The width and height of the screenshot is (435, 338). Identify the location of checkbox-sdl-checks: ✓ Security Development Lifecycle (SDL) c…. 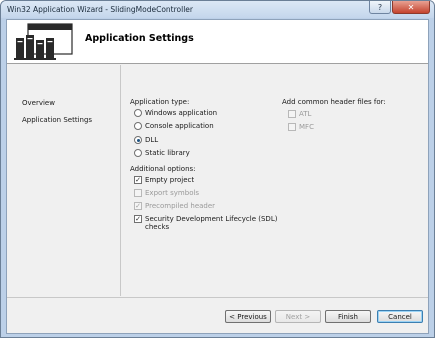
(205, 223).